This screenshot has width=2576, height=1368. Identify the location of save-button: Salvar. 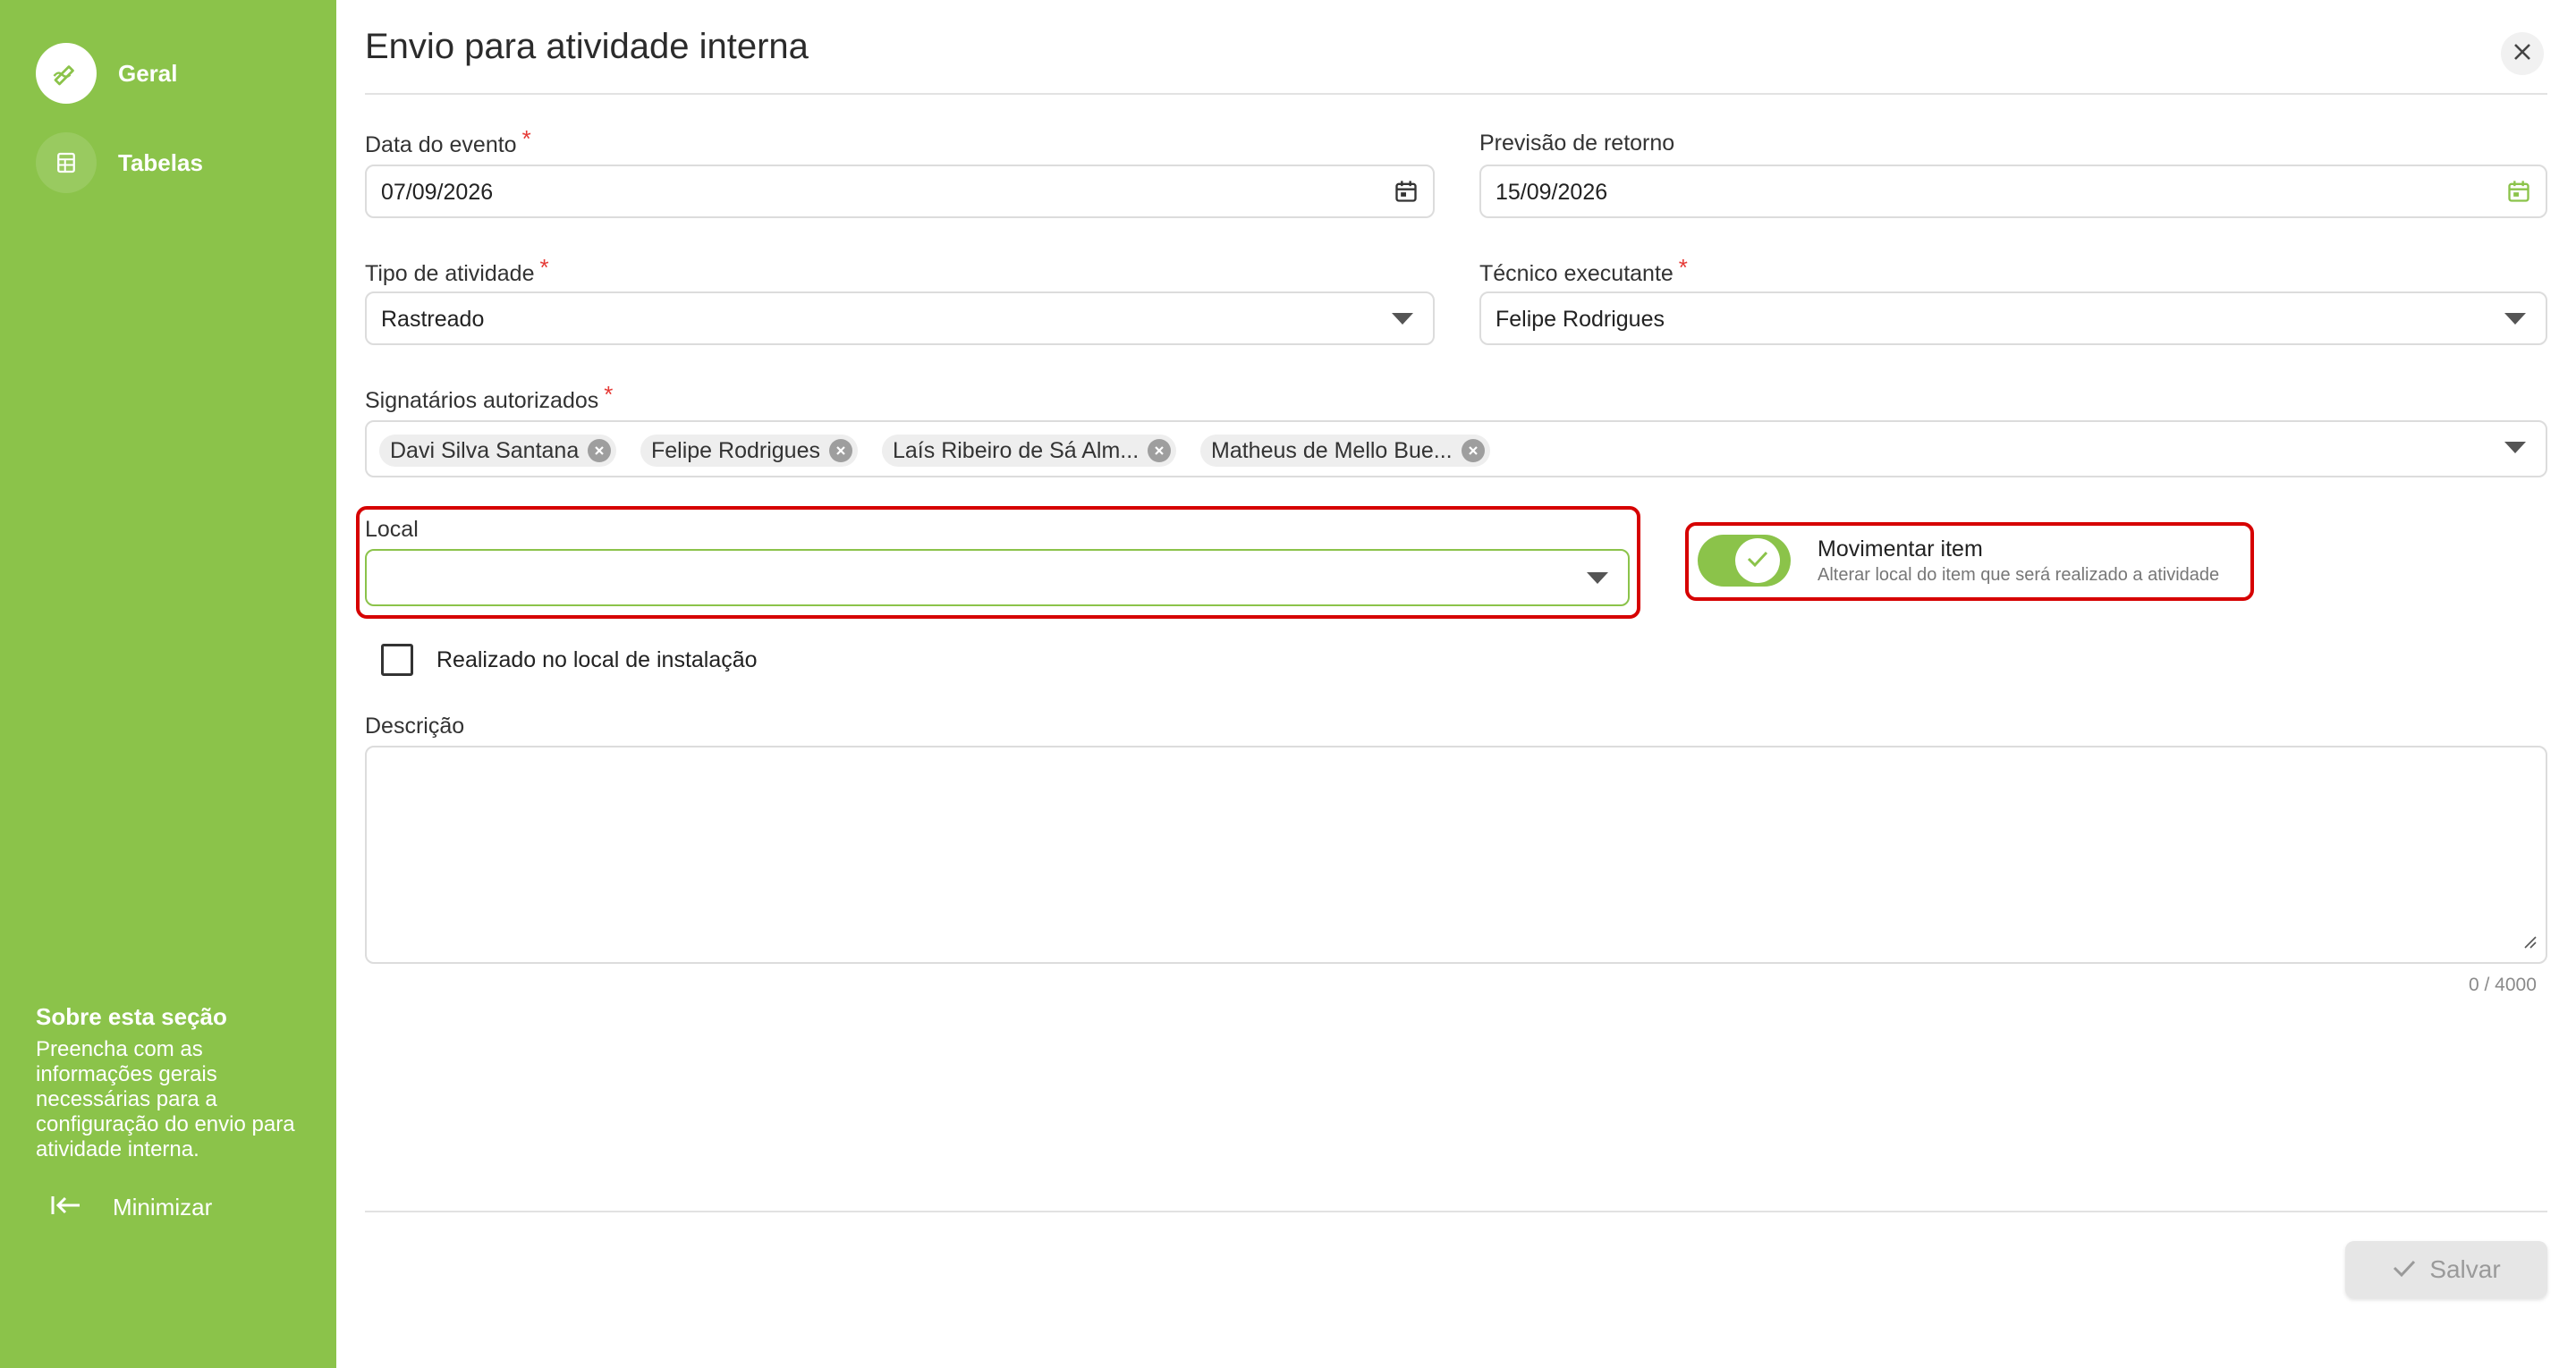
(2446, 1270).